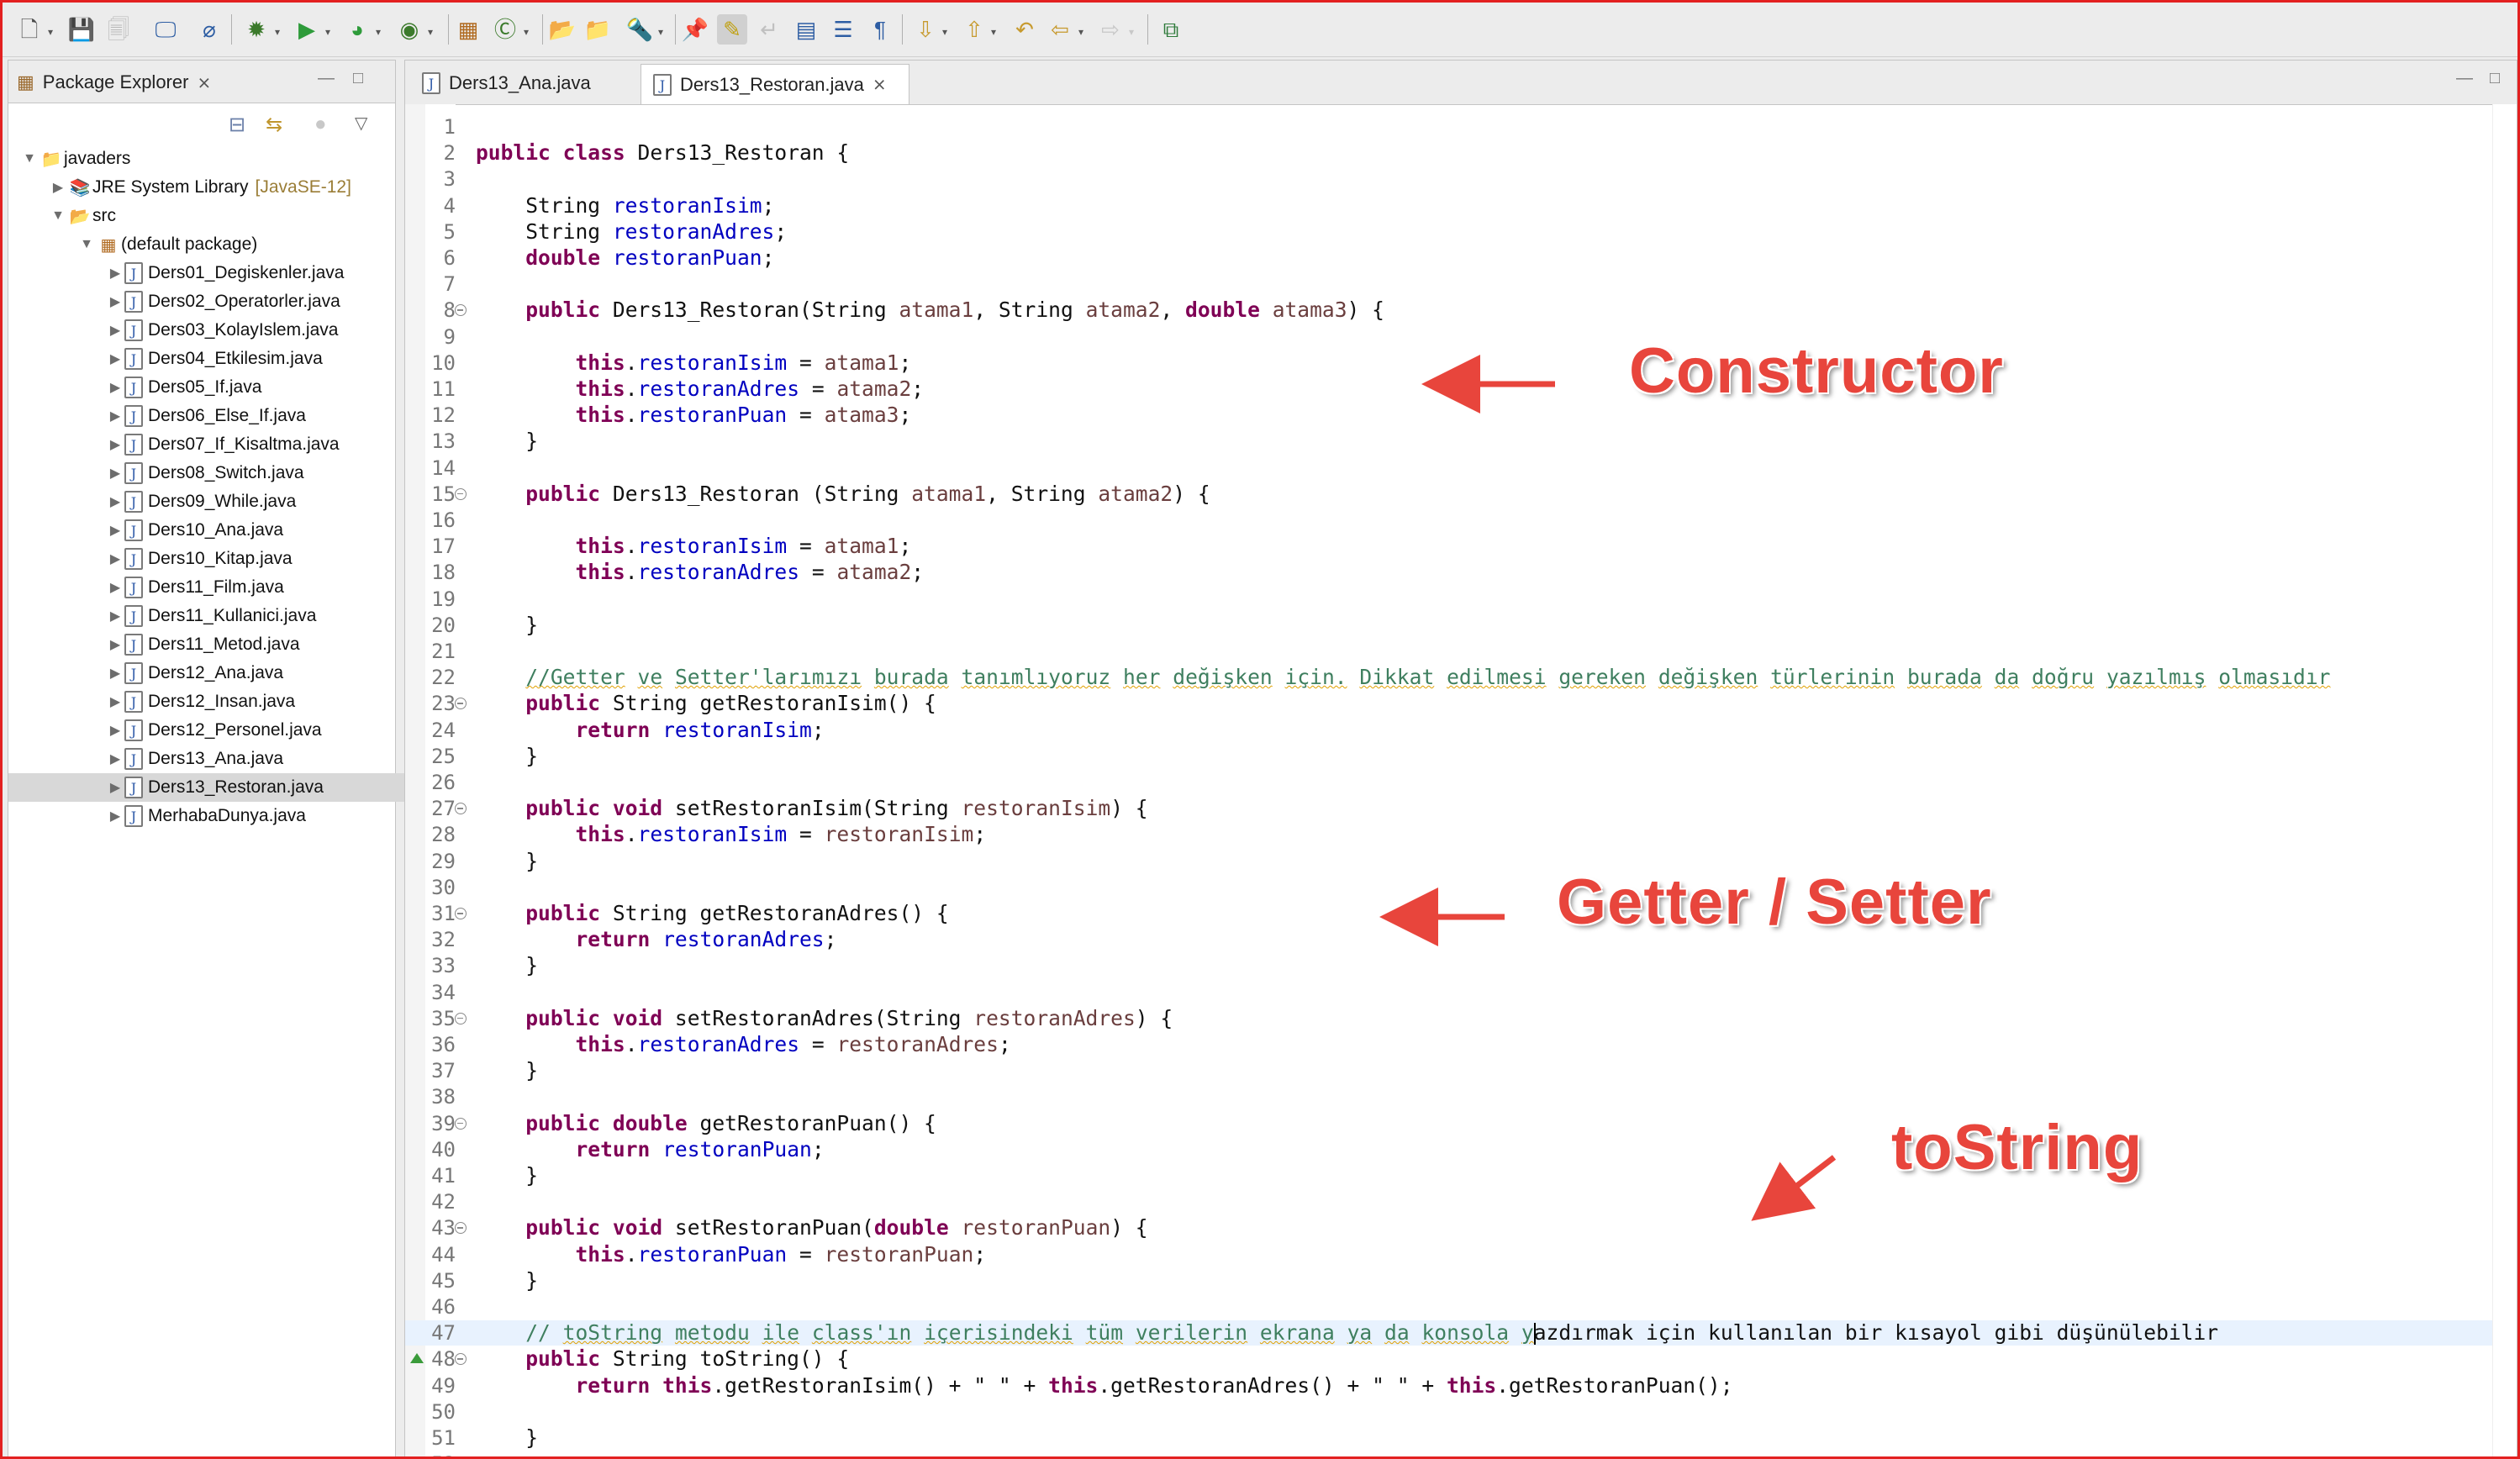 This screenshot has height=1459, width=2520. Describe the element at coordinates (1461, 441) in the screenshot. I see `code-line: 13 }` at that location.